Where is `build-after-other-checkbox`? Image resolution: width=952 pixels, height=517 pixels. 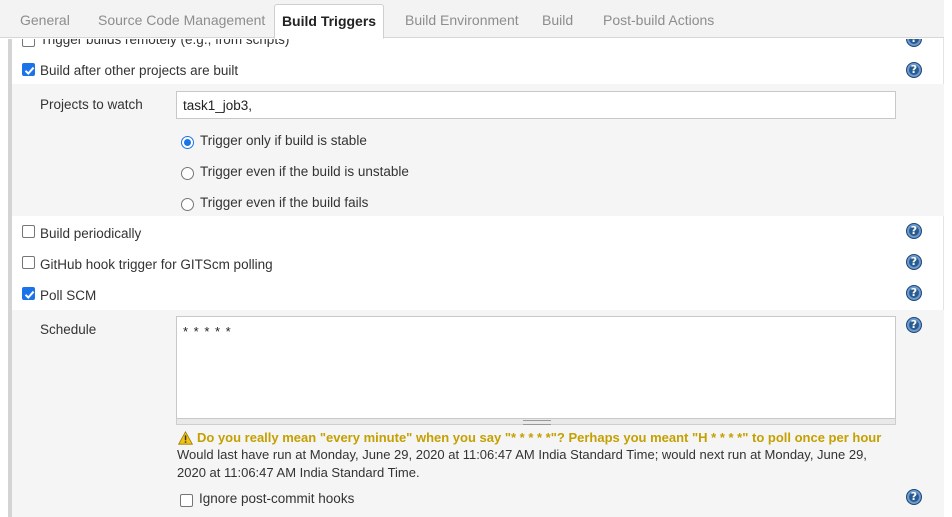 build-after-other-checkbox is located at coordinates (28, 69).